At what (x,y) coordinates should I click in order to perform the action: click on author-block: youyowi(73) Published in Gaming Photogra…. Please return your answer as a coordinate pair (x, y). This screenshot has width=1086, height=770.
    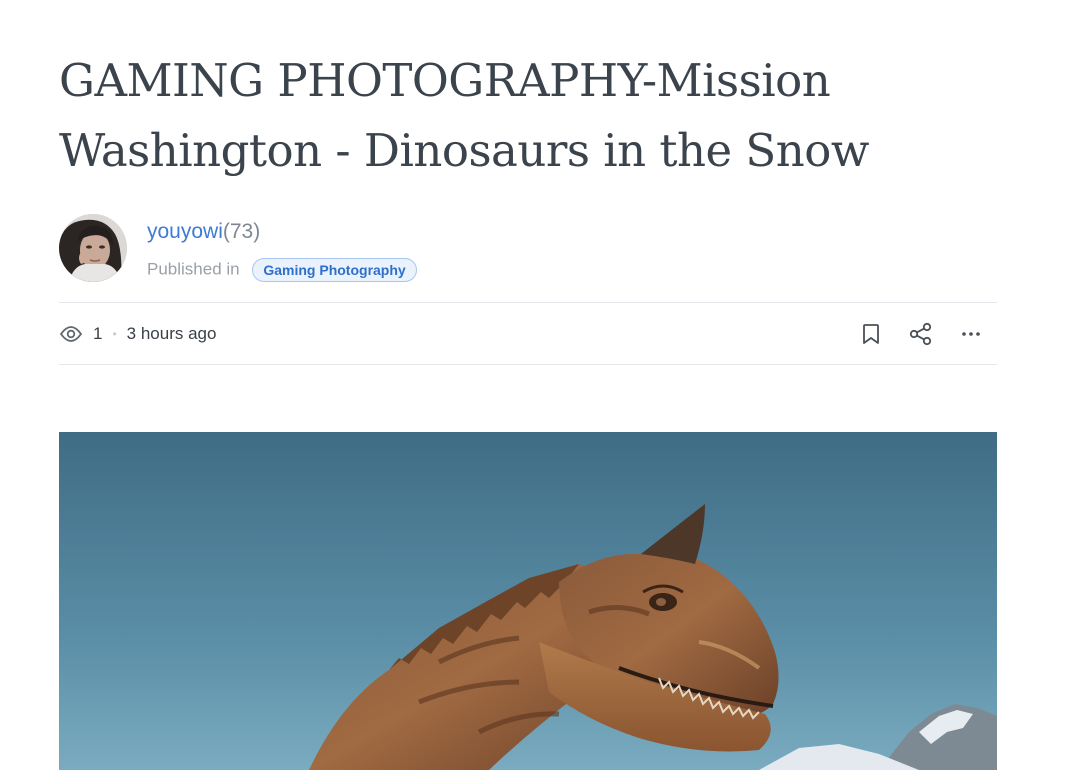
    Looking at the image, I should click on (309, 249).